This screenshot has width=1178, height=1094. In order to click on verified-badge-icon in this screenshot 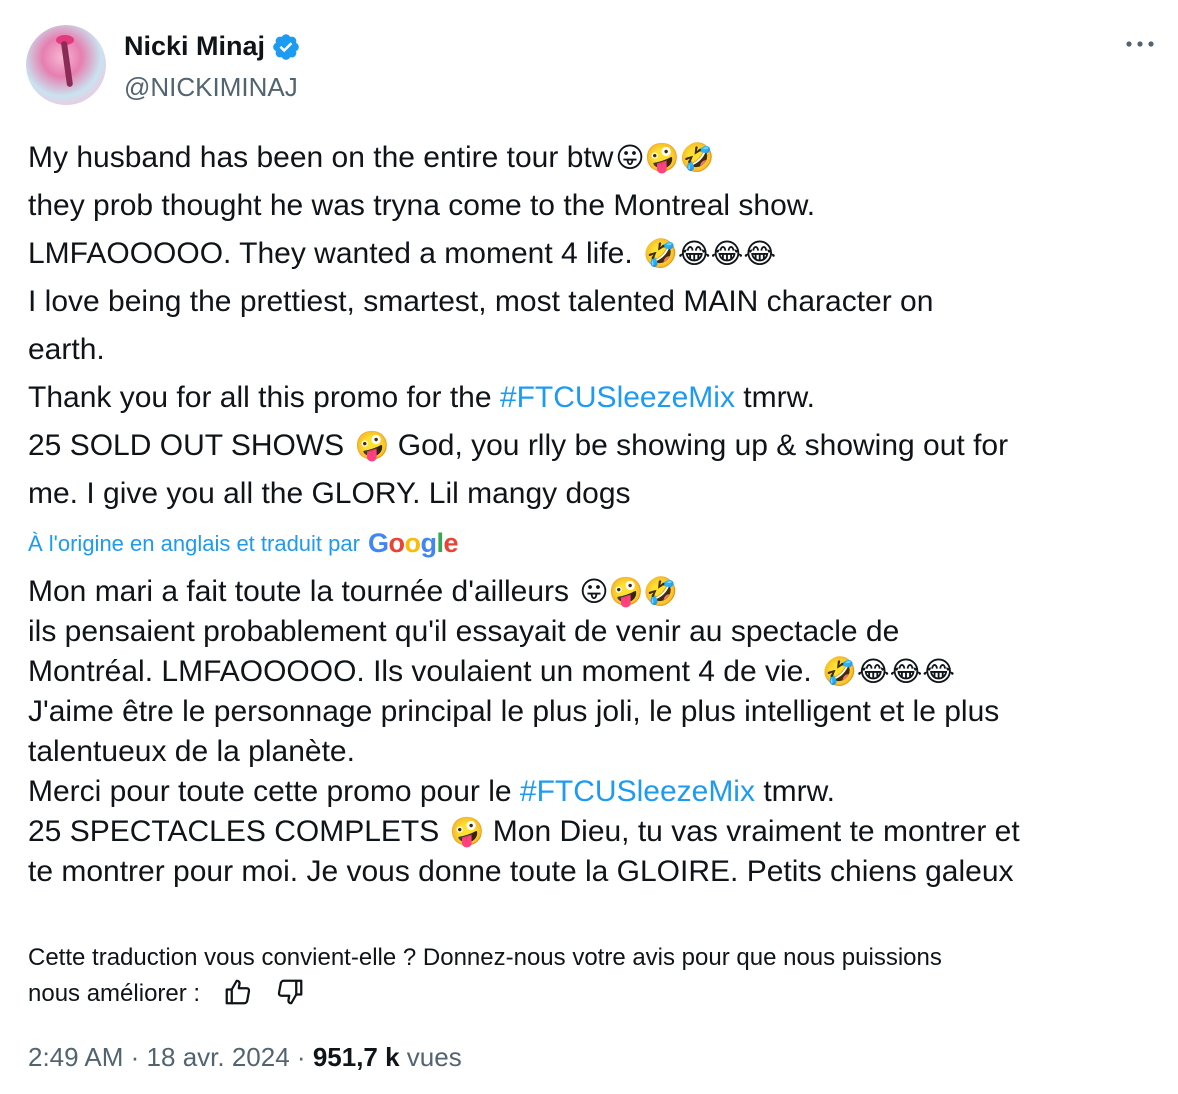, I will do `click(286, 46)`.